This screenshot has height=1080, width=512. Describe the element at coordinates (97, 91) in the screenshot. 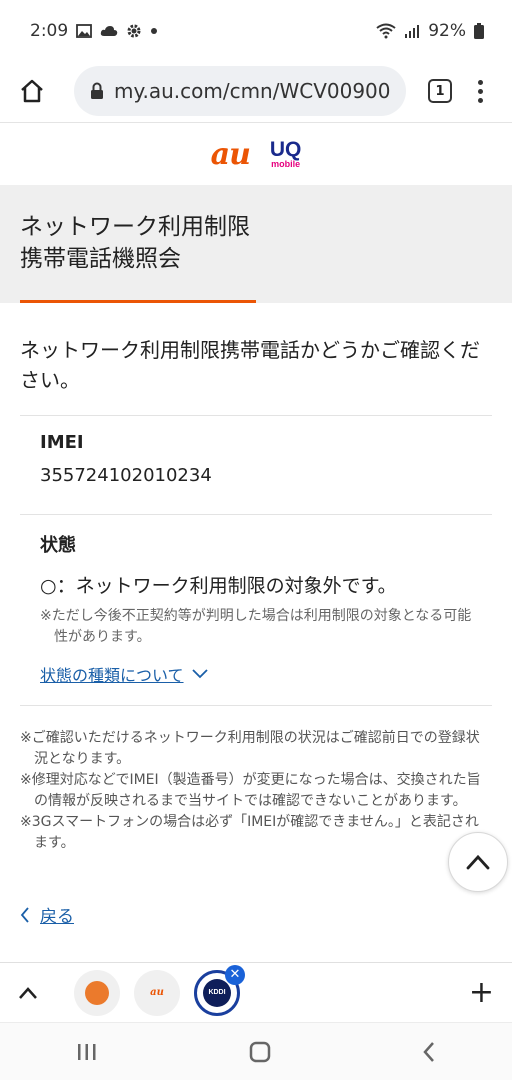

I see `lock-icon` at that location.